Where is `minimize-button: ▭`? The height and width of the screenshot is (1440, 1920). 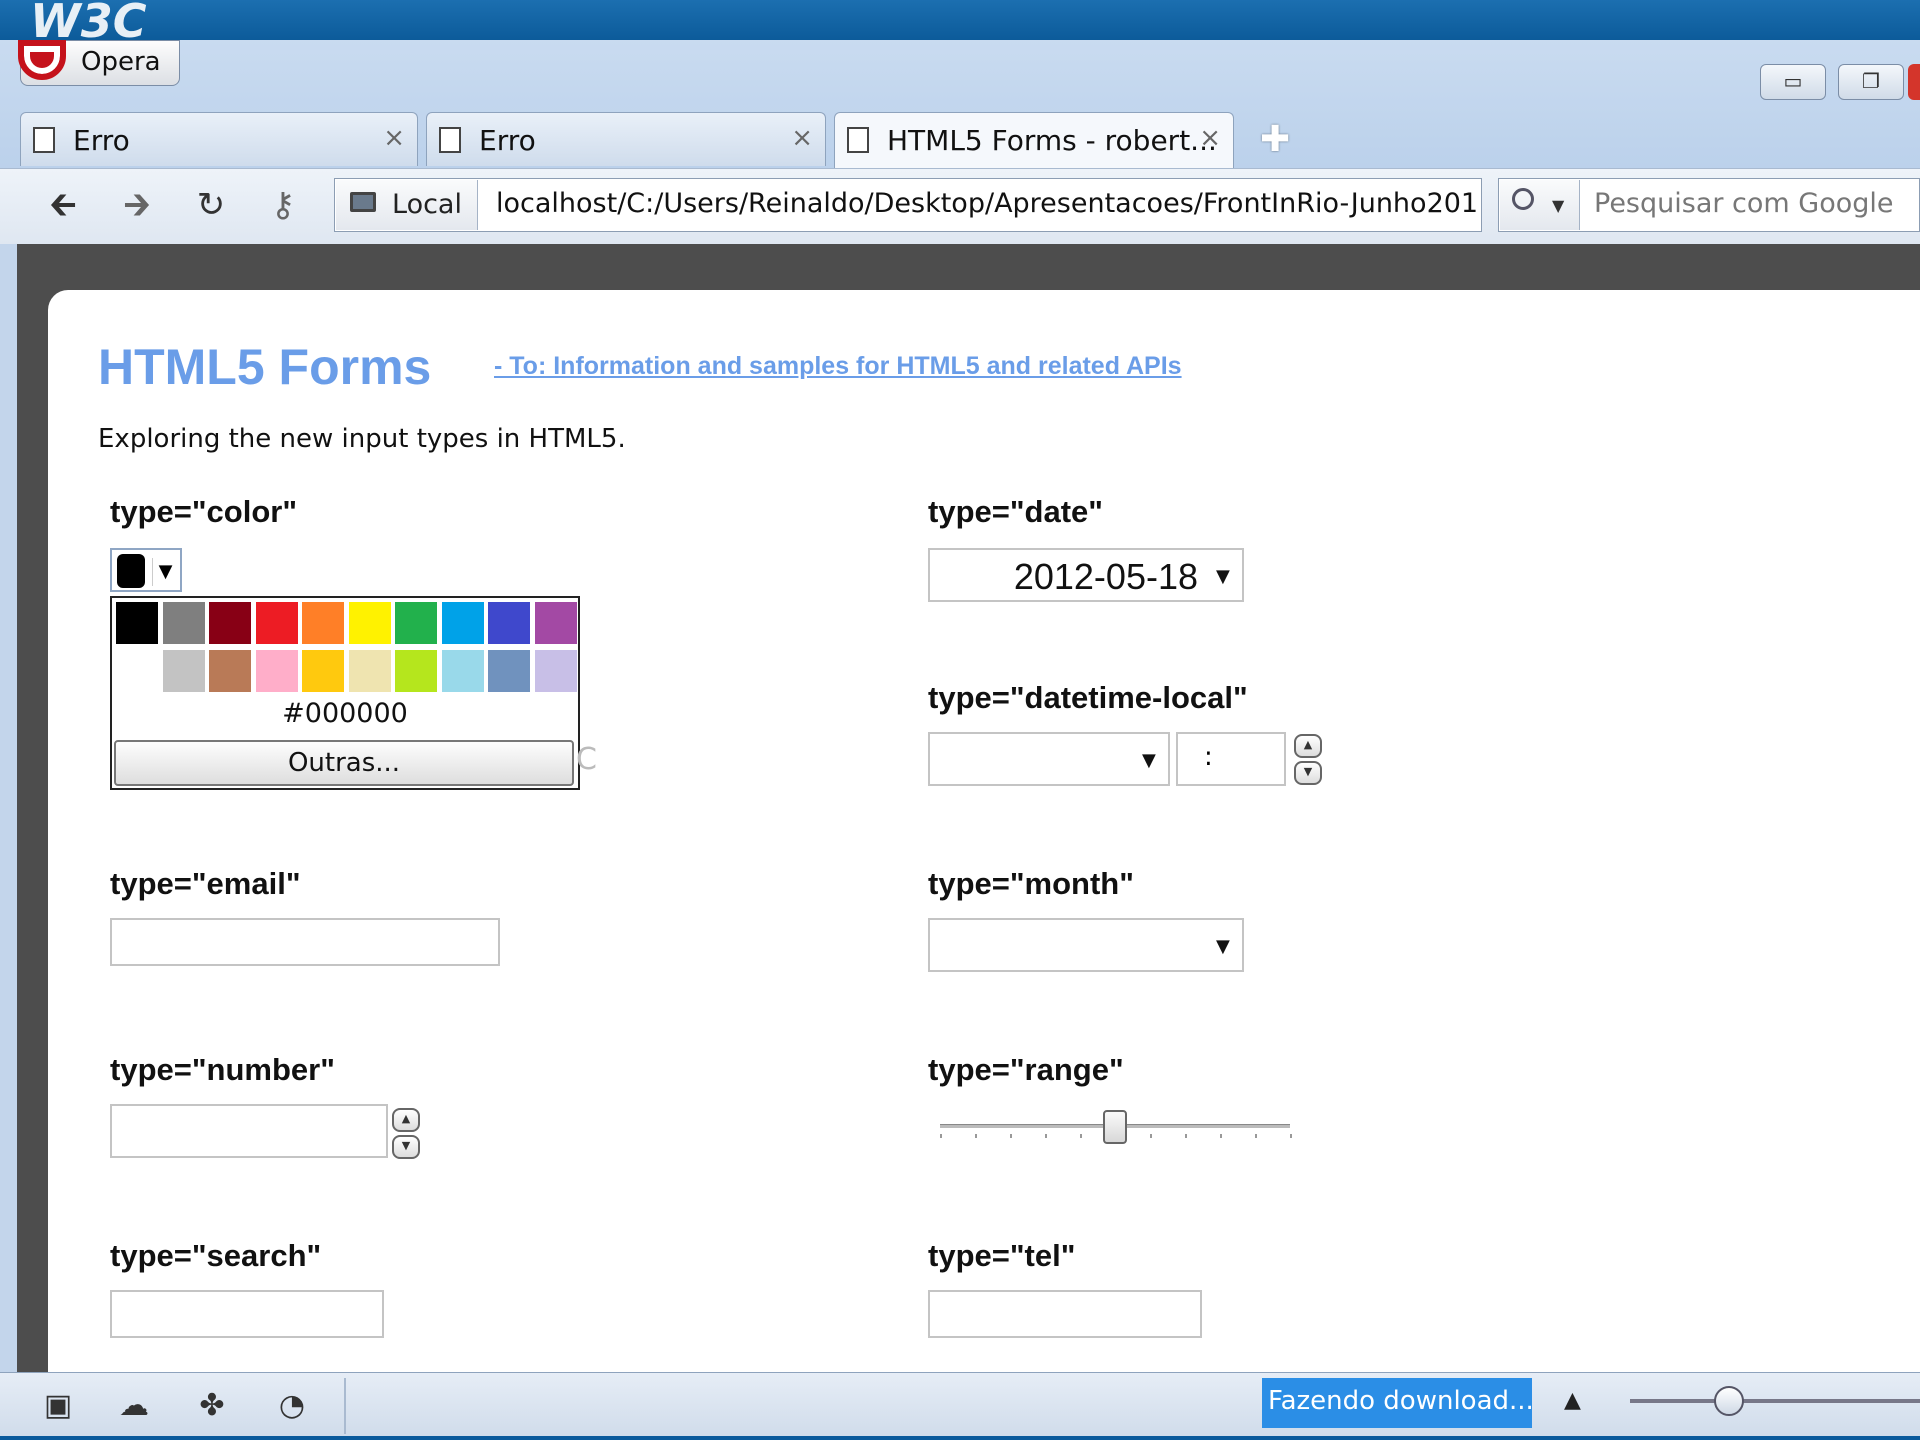
minimize-button: ▭ is located at coordinates (1793, 82).